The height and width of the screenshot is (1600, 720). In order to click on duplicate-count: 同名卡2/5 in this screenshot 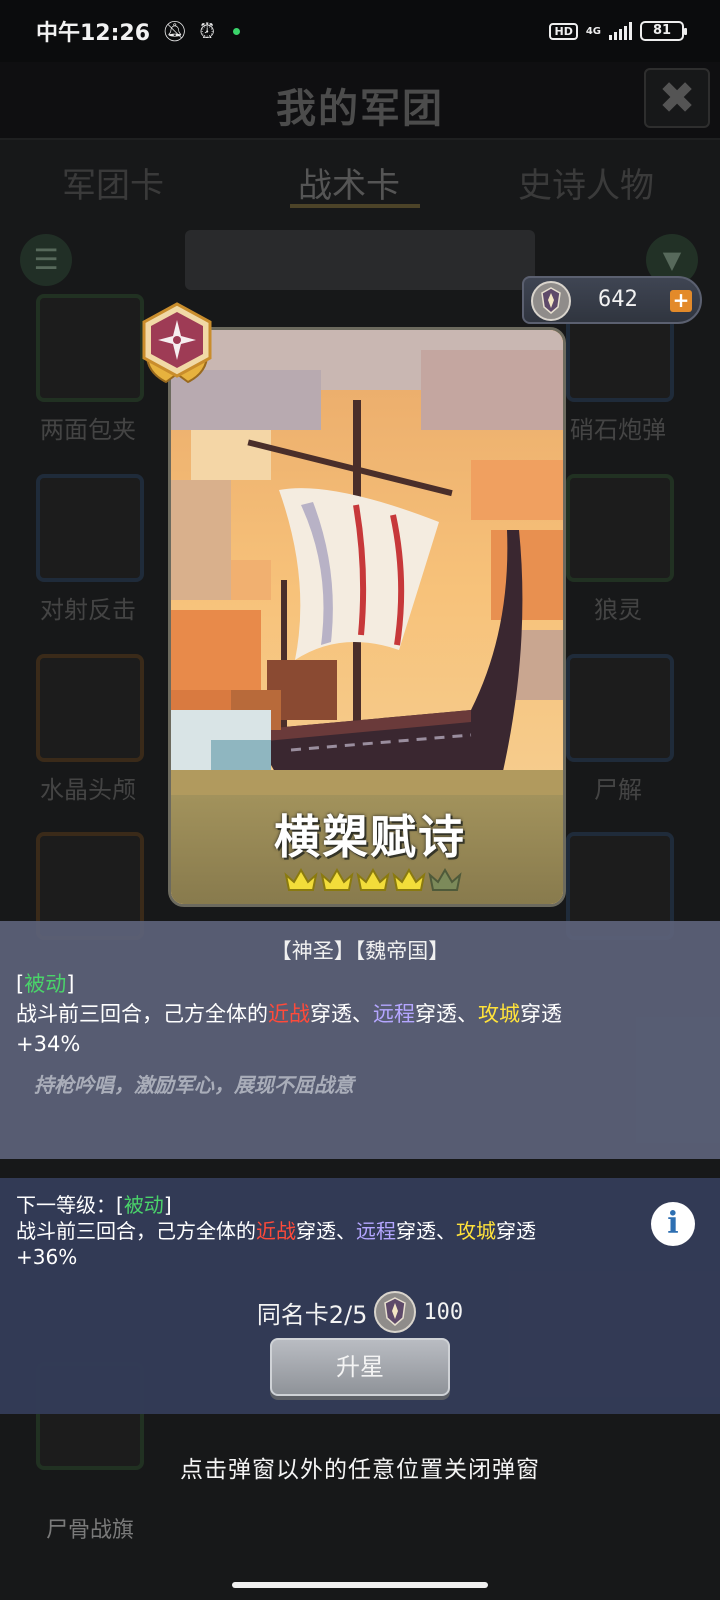, I will do `click(312, 1314)`.